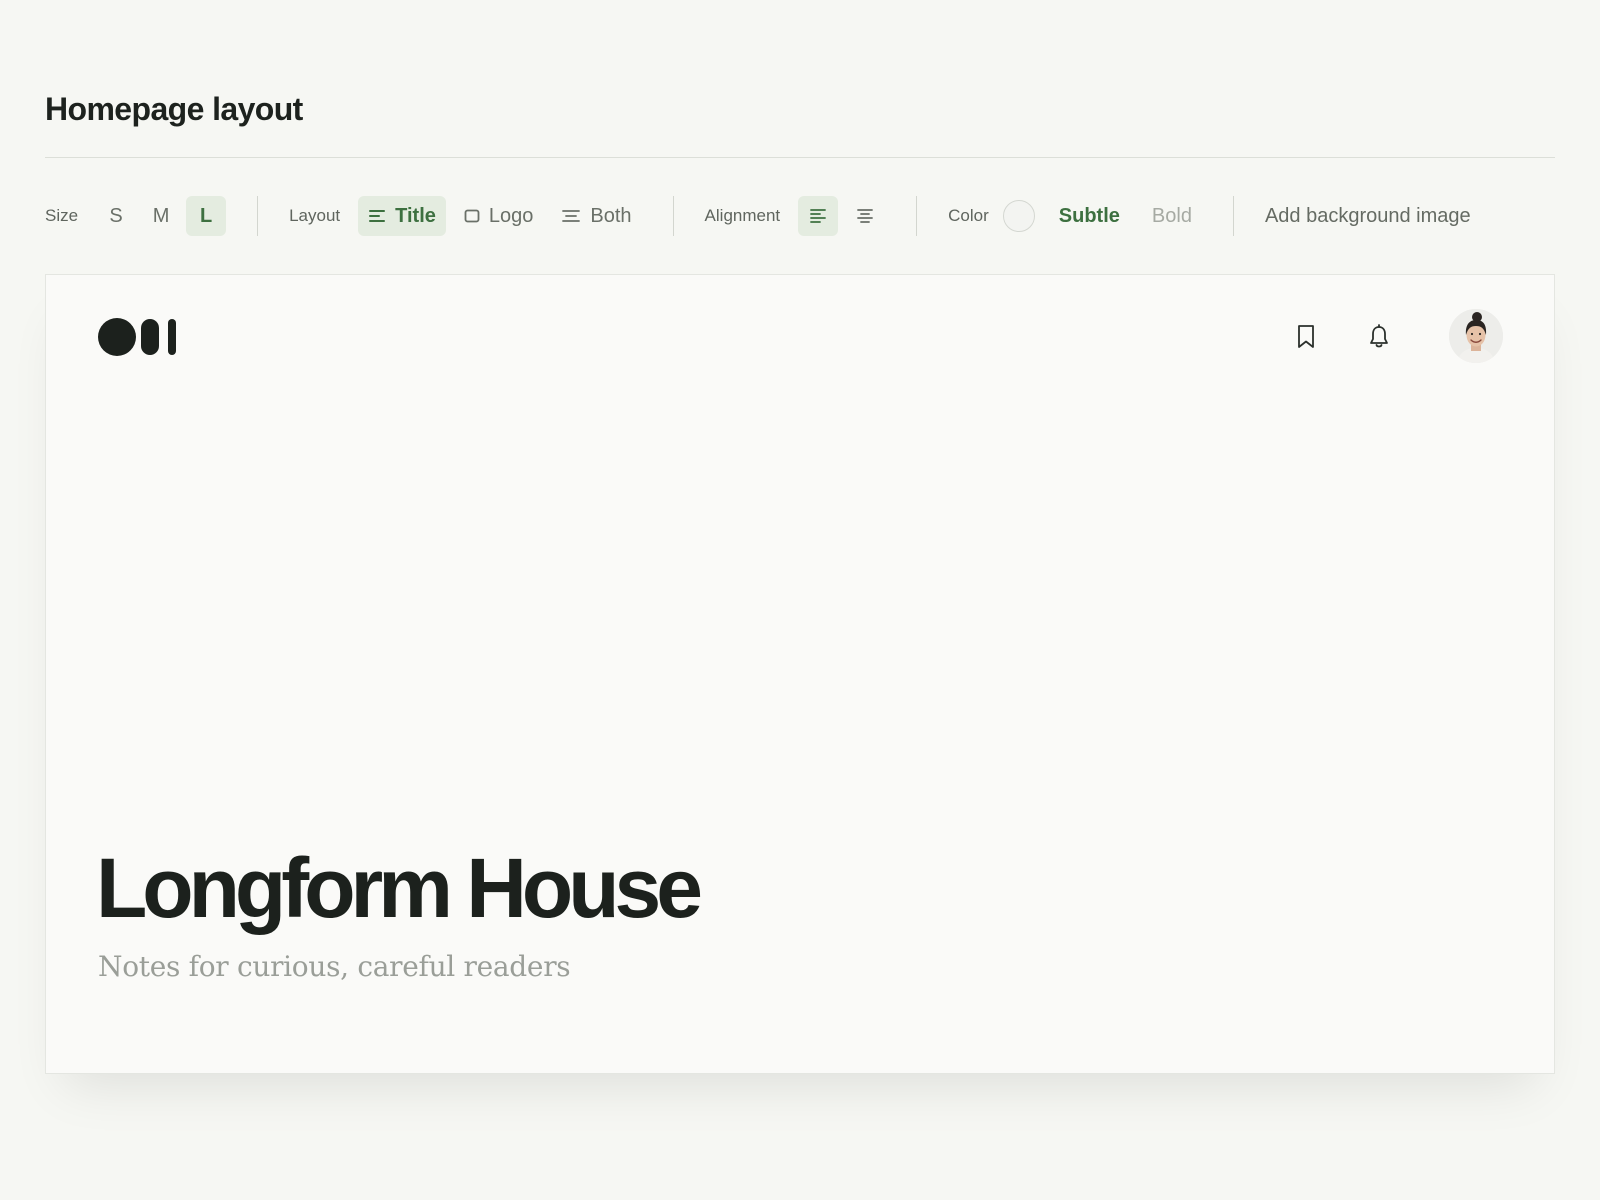 The height and width of the screenshot is (1200, 1600). I want to click on bookmark-icon, so click(1306, 337).